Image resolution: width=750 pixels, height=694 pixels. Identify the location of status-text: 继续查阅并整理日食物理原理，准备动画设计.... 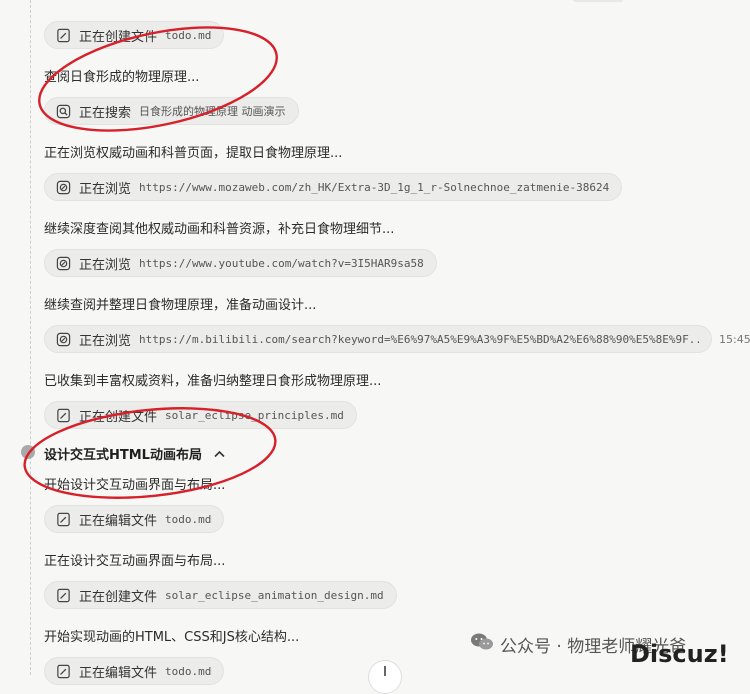
(180, 305).